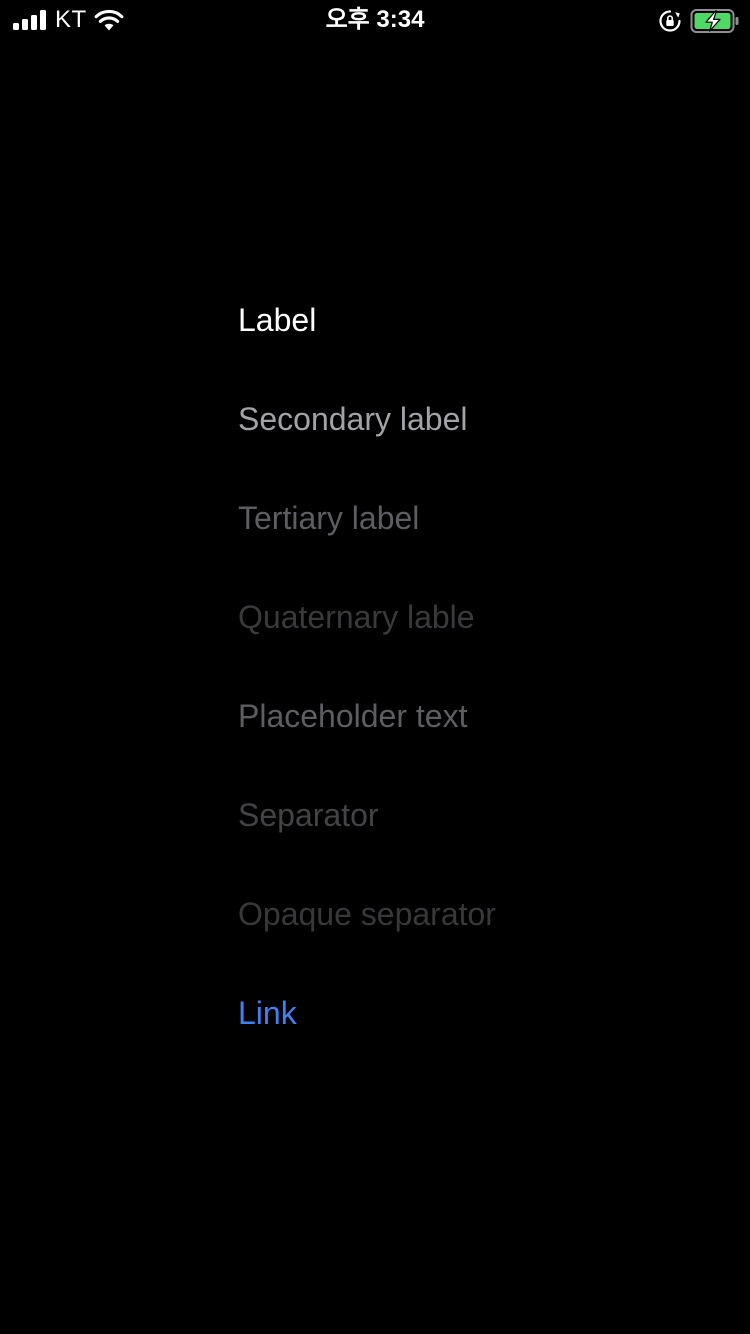  What do you see at coordinates (356, 617) in the screenshot?
I see `quaternary-label: Quaternary lable` at bounding box center [356, 617].